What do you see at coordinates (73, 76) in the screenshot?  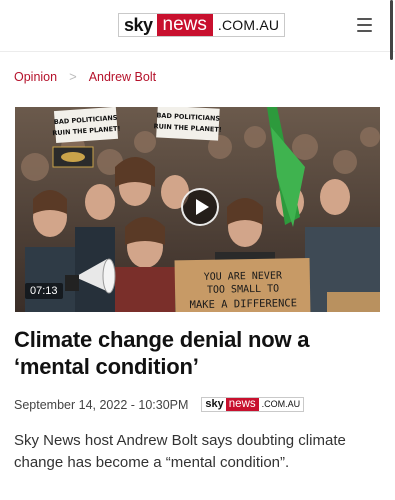 I see `chevron-right-icon: >` at bounding box center [73, 76].